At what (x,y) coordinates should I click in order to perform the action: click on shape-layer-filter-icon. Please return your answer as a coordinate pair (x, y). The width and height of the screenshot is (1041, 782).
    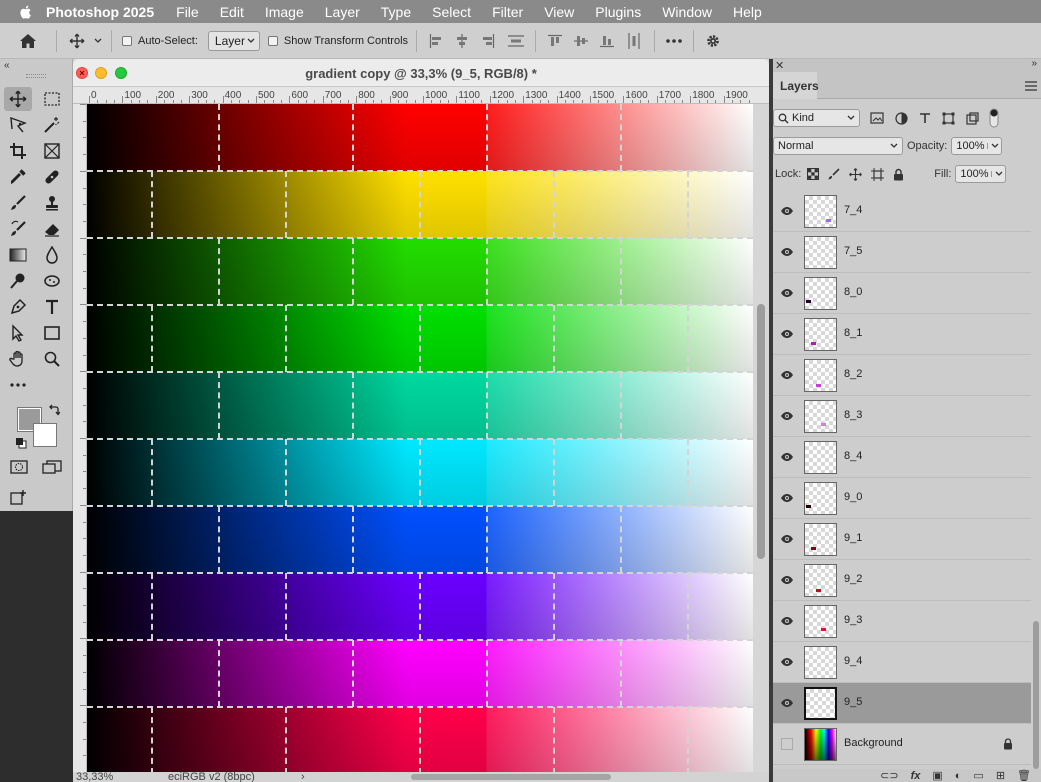
    Looking at the image, I should click on (948, 118).